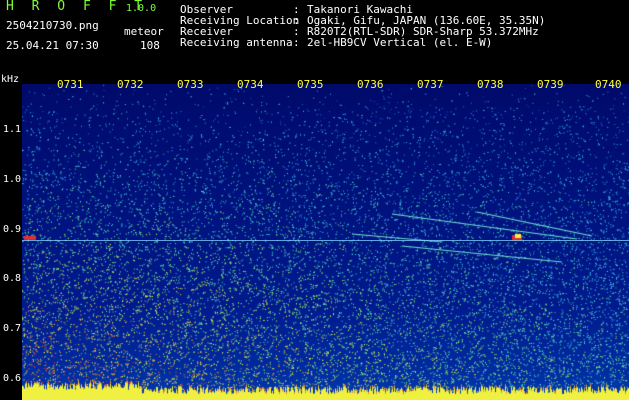 Image resolution: width=629 pixels, height=400 pixels. Describe the element at coordinates (52, 45) in the screenshot. I see `datetime: 25.04.21 07:30` at that location.